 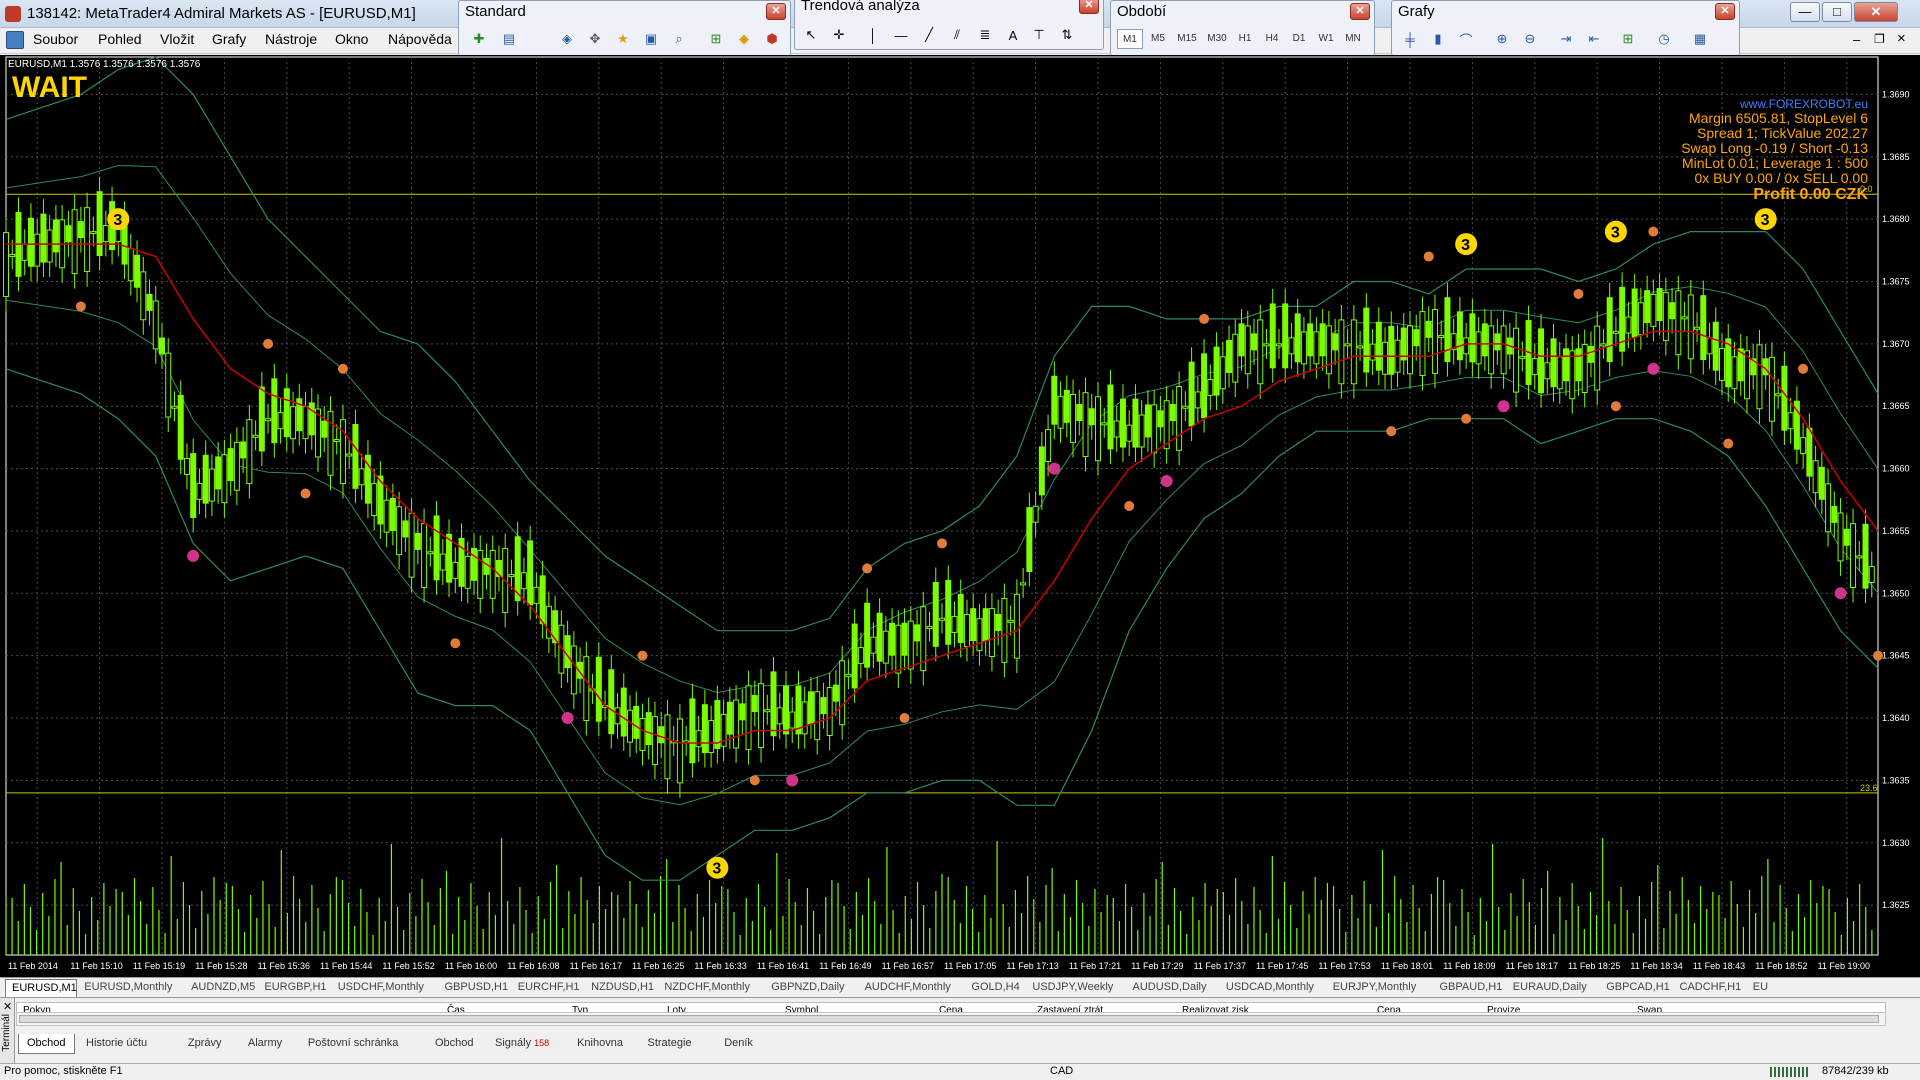 I want to click on chart-tab: GBPUSD,H1, so click(x=475, y=988).